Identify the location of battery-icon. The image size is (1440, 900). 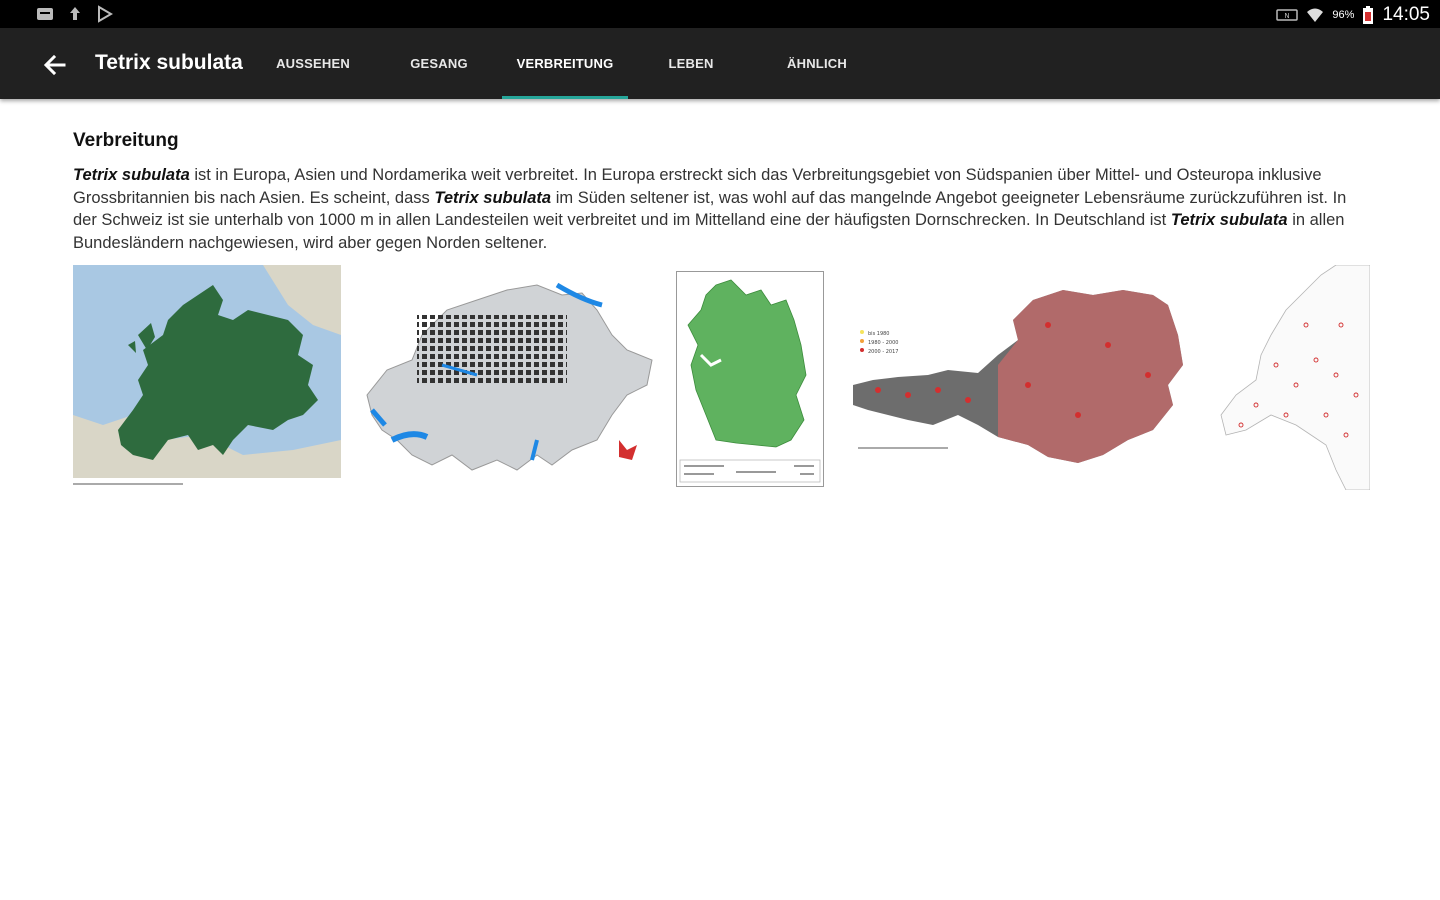
(1368, 15).